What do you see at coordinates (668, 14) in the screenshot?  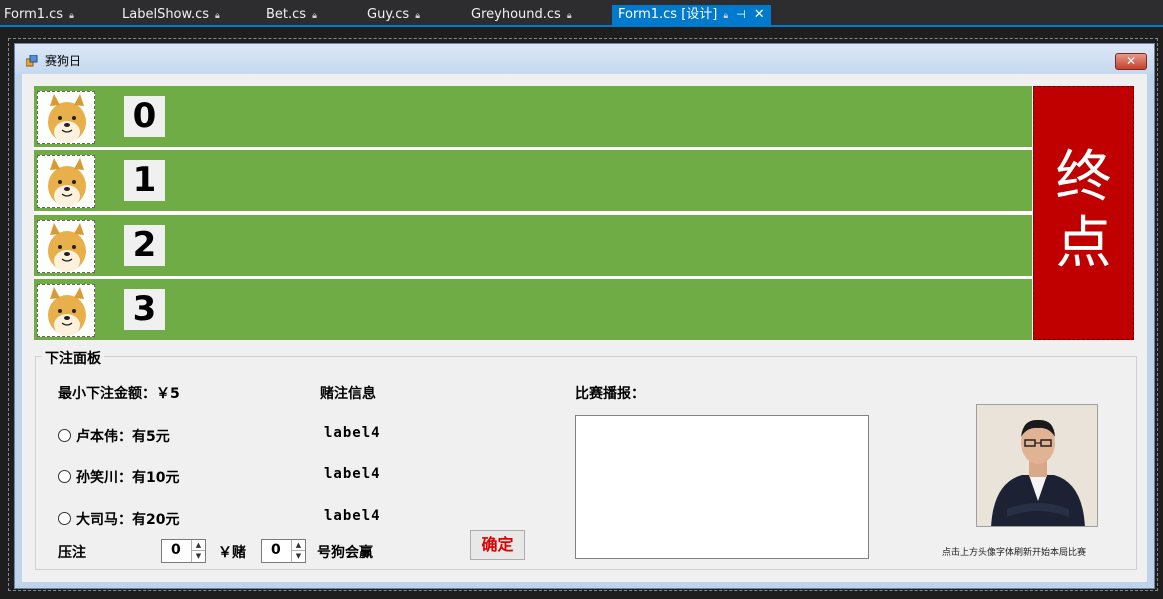 I see `tab-label: Form1.cs [设计]` at bounding box center [668, 14].